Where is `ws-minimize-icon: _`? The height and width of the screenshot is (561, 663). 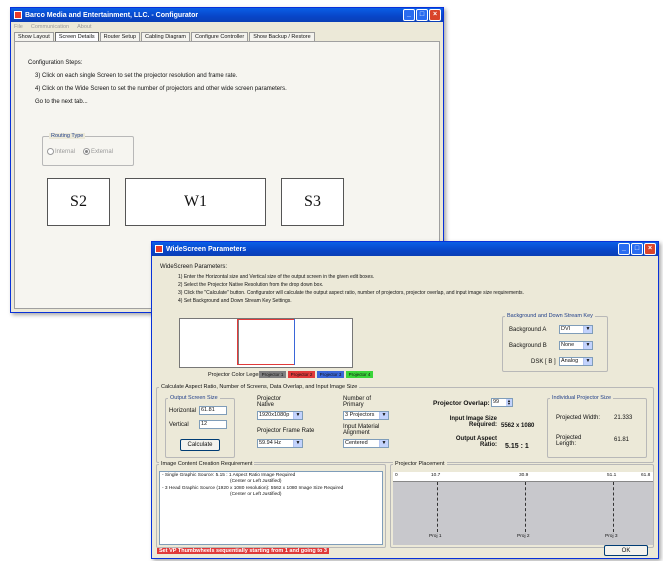 ws-minimize-icon: _ is located at coordinates (624, 249).